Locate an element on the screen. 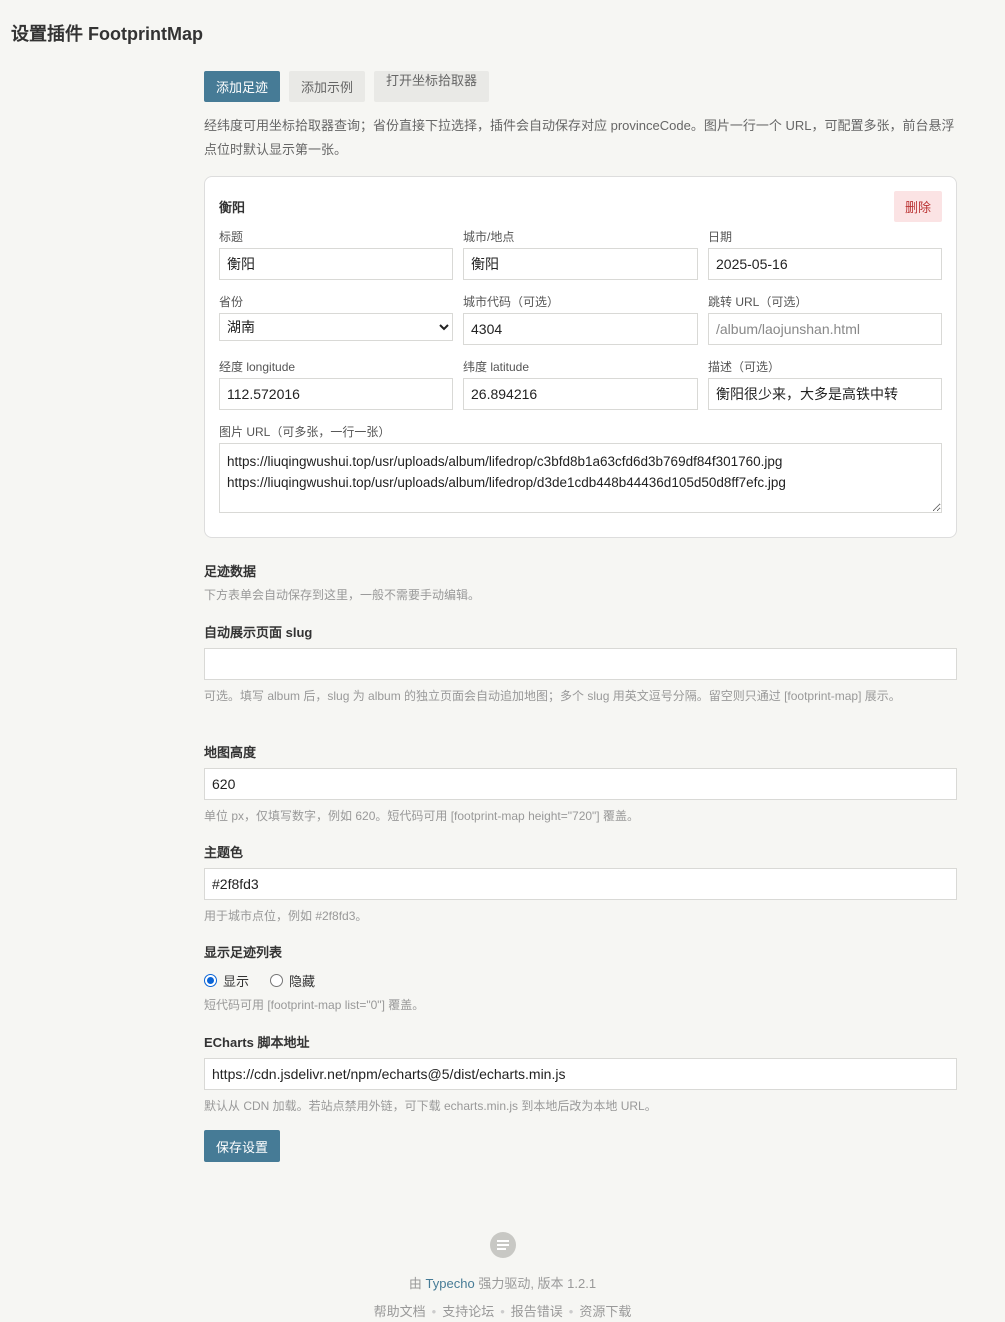  province-label: 省份 is located at coordinates (231, 302).